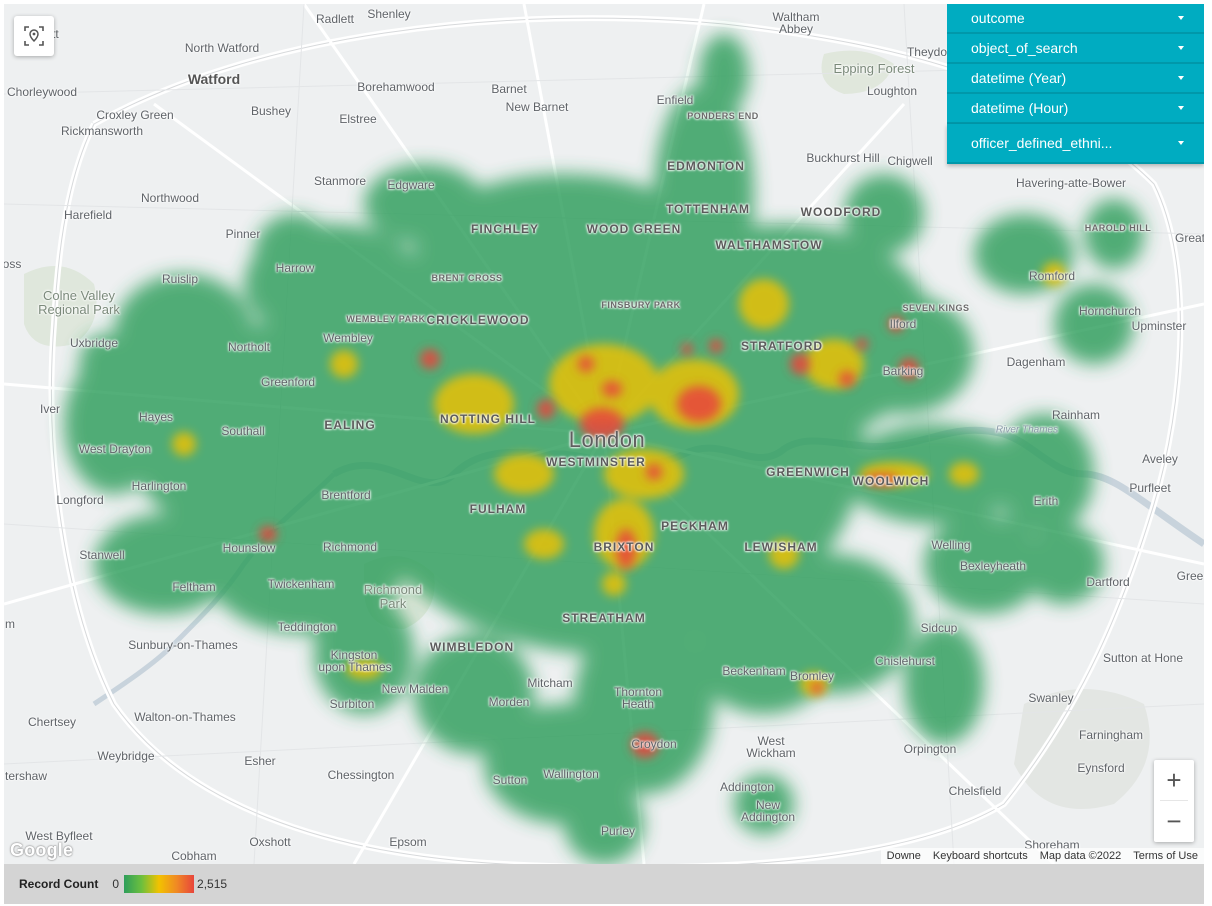 The width and height of the screenshot is (1212, 906). What do you see at coordinates (59, 884) in the screenshot?
I see `legend-title: Record Count` at bounding box center [59, 884].